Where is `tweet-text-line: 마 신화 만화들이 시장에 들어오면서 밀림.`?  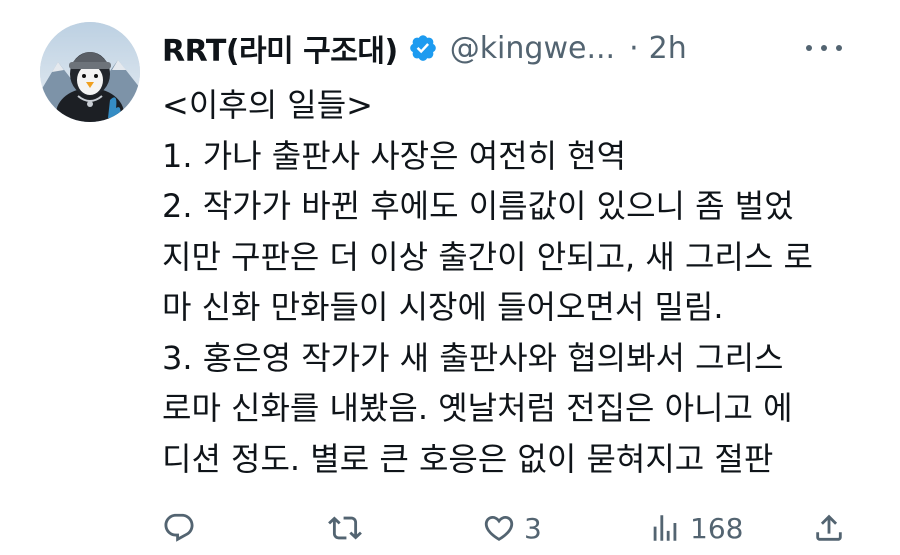 tweet-text-line: 마 신화 만화들이 시장에 들어오면서 밀림. is located at coordinates (443, 307).